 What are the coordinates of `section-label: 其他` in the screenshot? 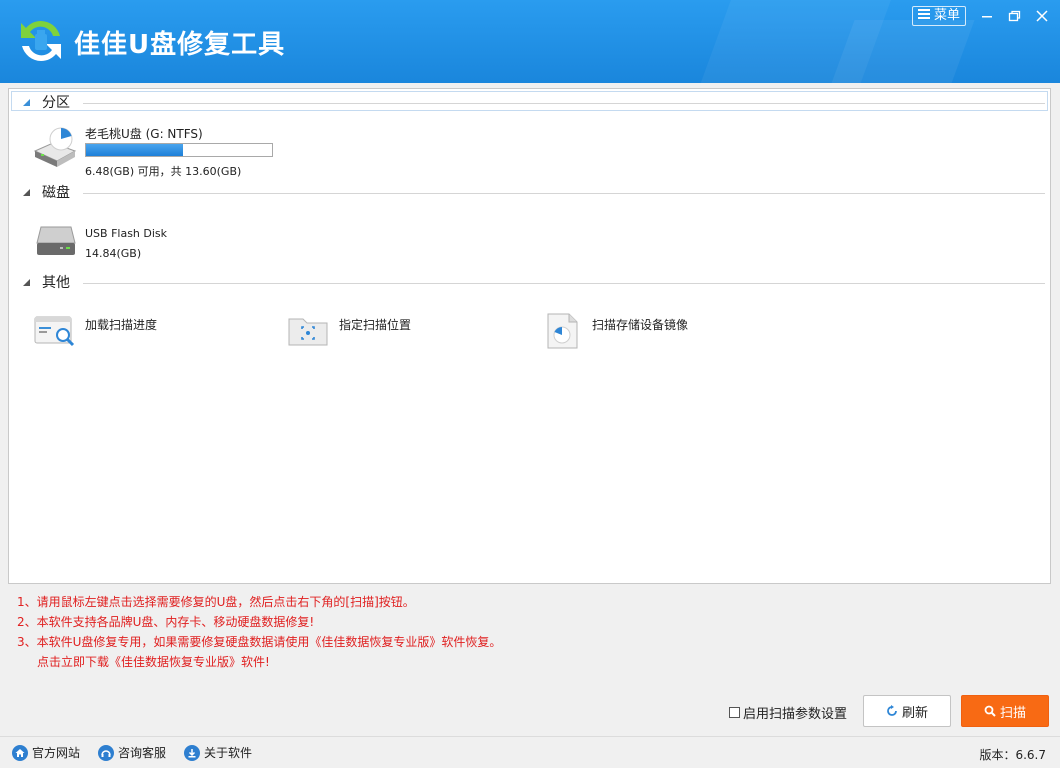 It's located at (56, 283).